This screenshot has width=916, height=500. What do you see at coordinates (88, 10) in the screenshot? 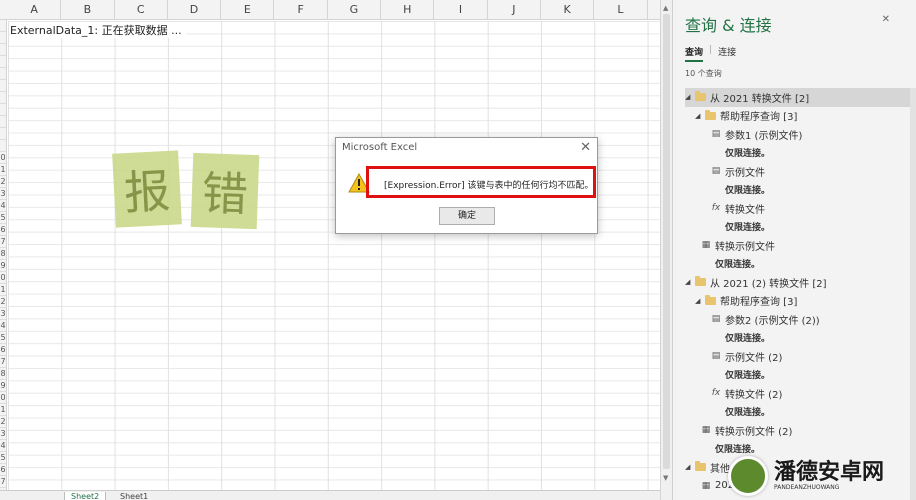
I see `column-header: B` at bounding box center [88, 10].